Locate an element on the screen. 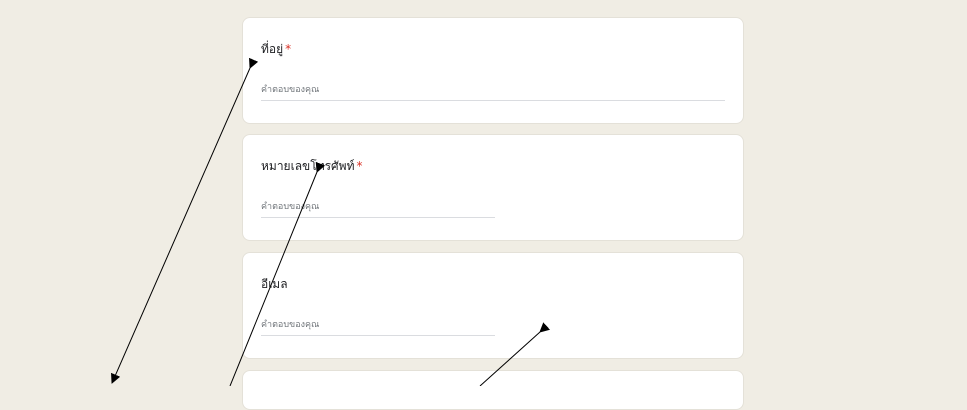  phone-input: คำตอบของคุณ is located at coordinates (378, 208).